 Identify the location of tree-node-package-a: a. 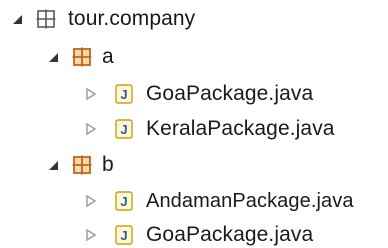
(80, 57).